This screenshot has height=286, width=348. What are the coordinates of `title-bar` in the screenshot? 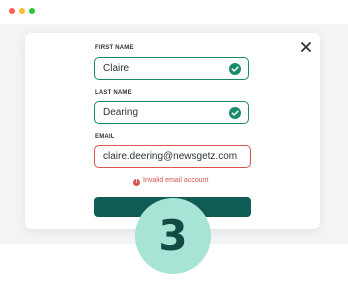 It's located at (174, 12).